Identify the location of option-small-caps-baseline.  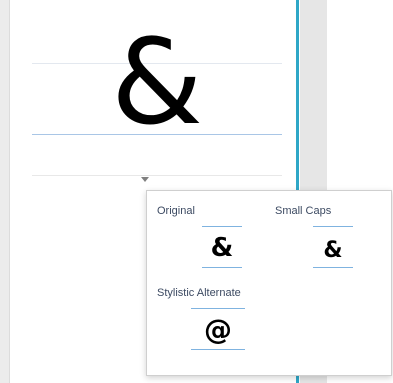
(333, 267).